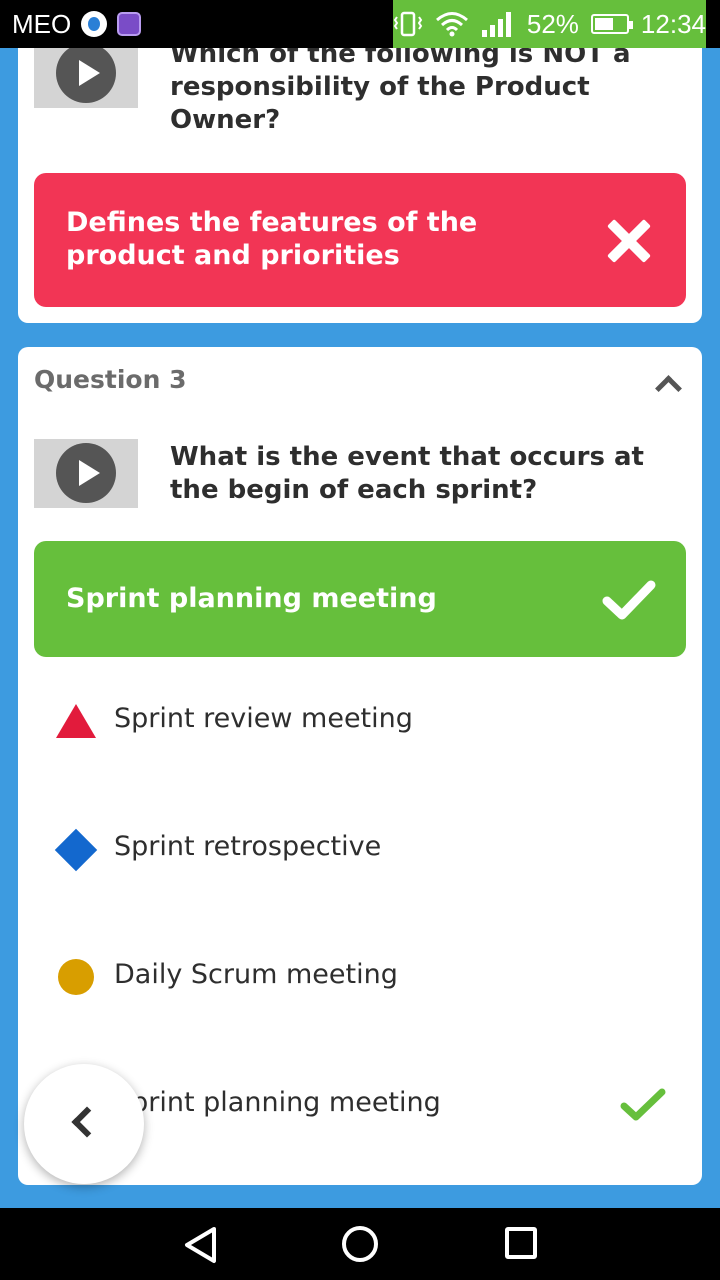 This screenshot has width=720, height=1280. Describe the element at coordinates (451, 24) in the screenshot. I see `wifi-icon` at that location.